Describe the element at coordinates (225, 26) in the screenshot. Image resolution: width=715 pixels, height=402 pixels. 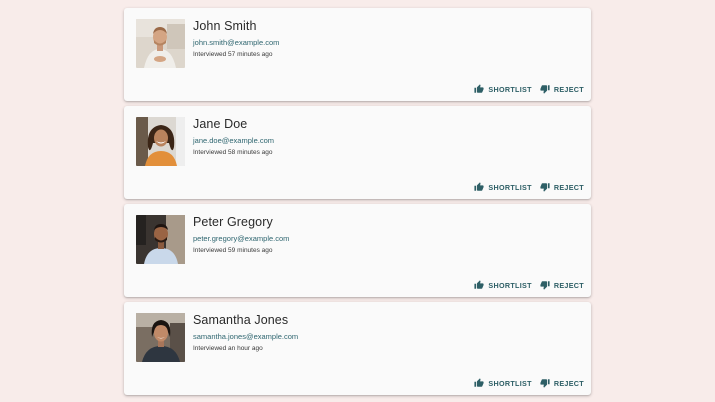
I see `candidate-name: John Smith` at that location.